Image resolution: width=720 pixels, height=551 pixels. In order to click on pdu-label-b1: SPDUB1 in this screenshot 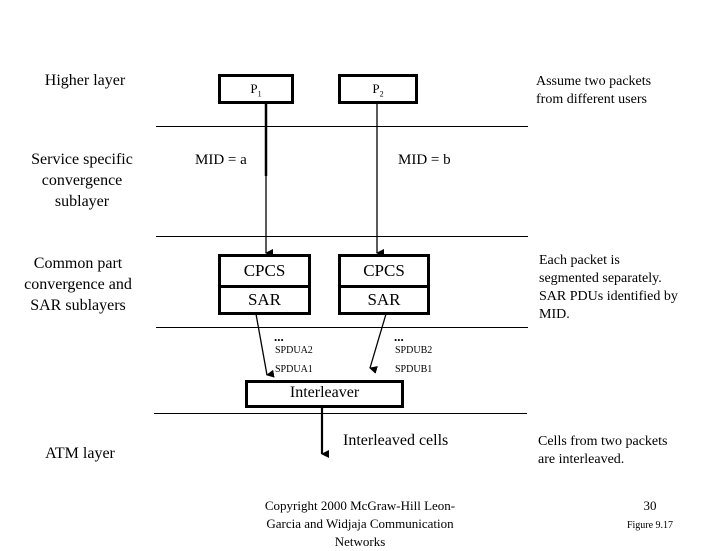, I will do `click(414, 369)`.